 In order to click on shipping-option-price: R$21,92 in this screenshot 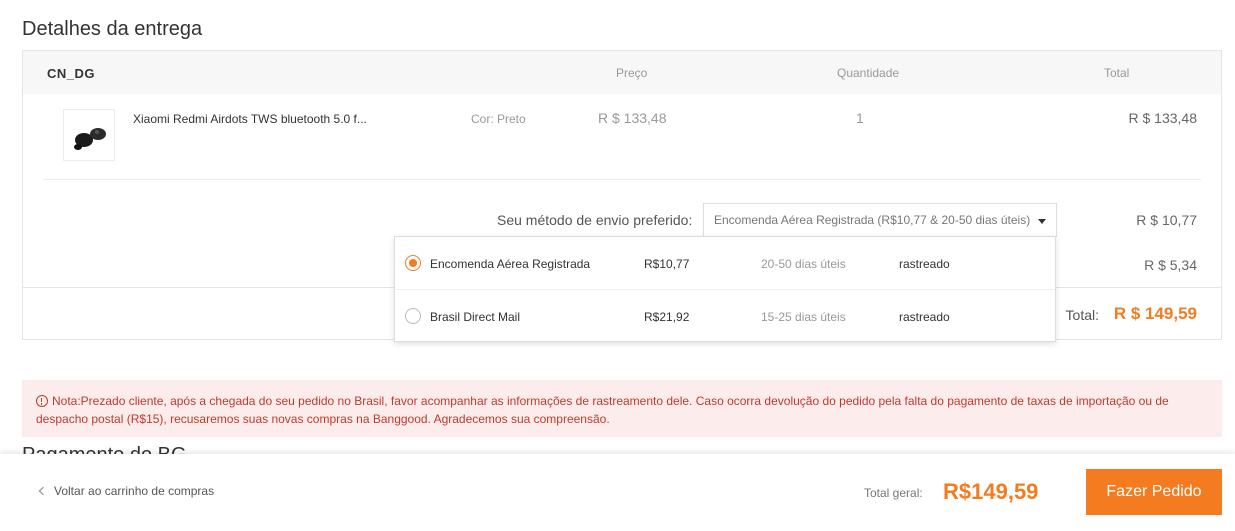, I will do `click(667, 317)`.